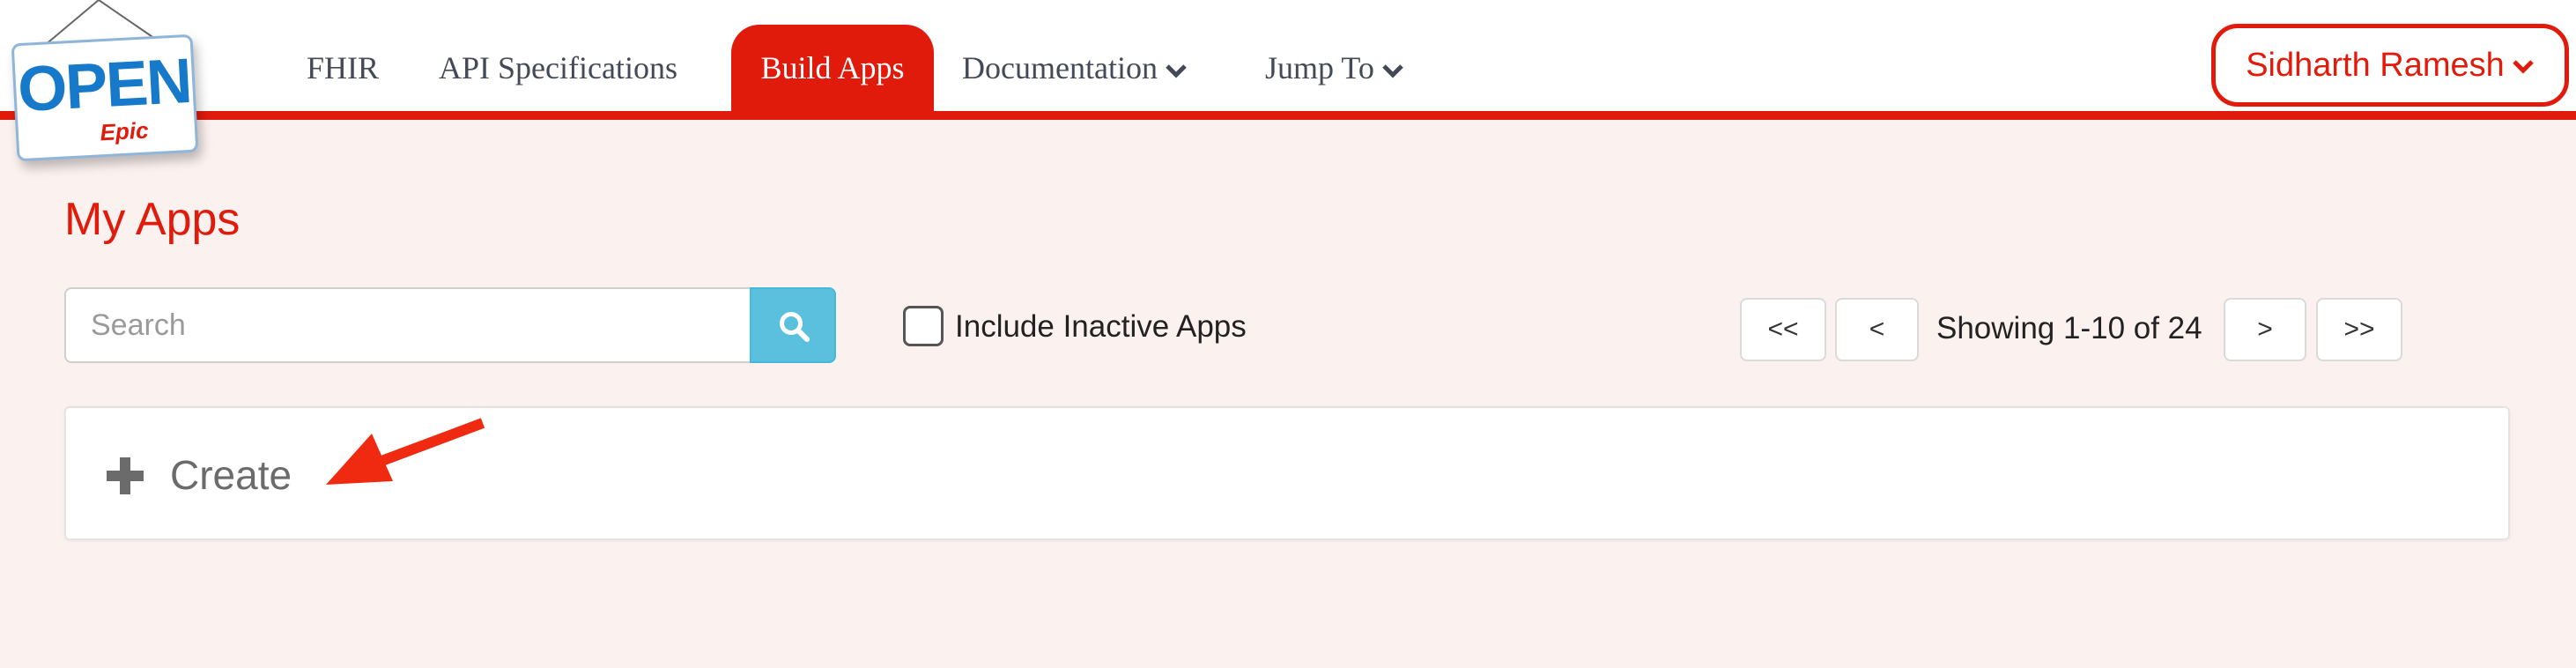 This screenshot has width=2576, height=668. I want to click on open-epic-logo: OPEN Epic, so click(106, 83).